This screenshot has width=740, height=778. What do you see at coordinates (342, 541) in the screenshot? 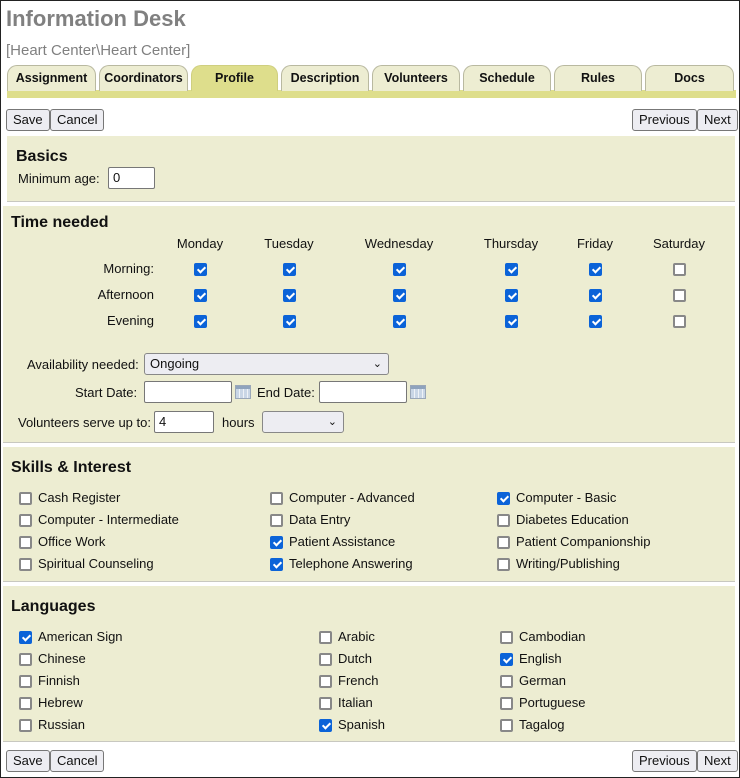
I see `skill-label: Patient Assistance` at bounding box center [342, 541].